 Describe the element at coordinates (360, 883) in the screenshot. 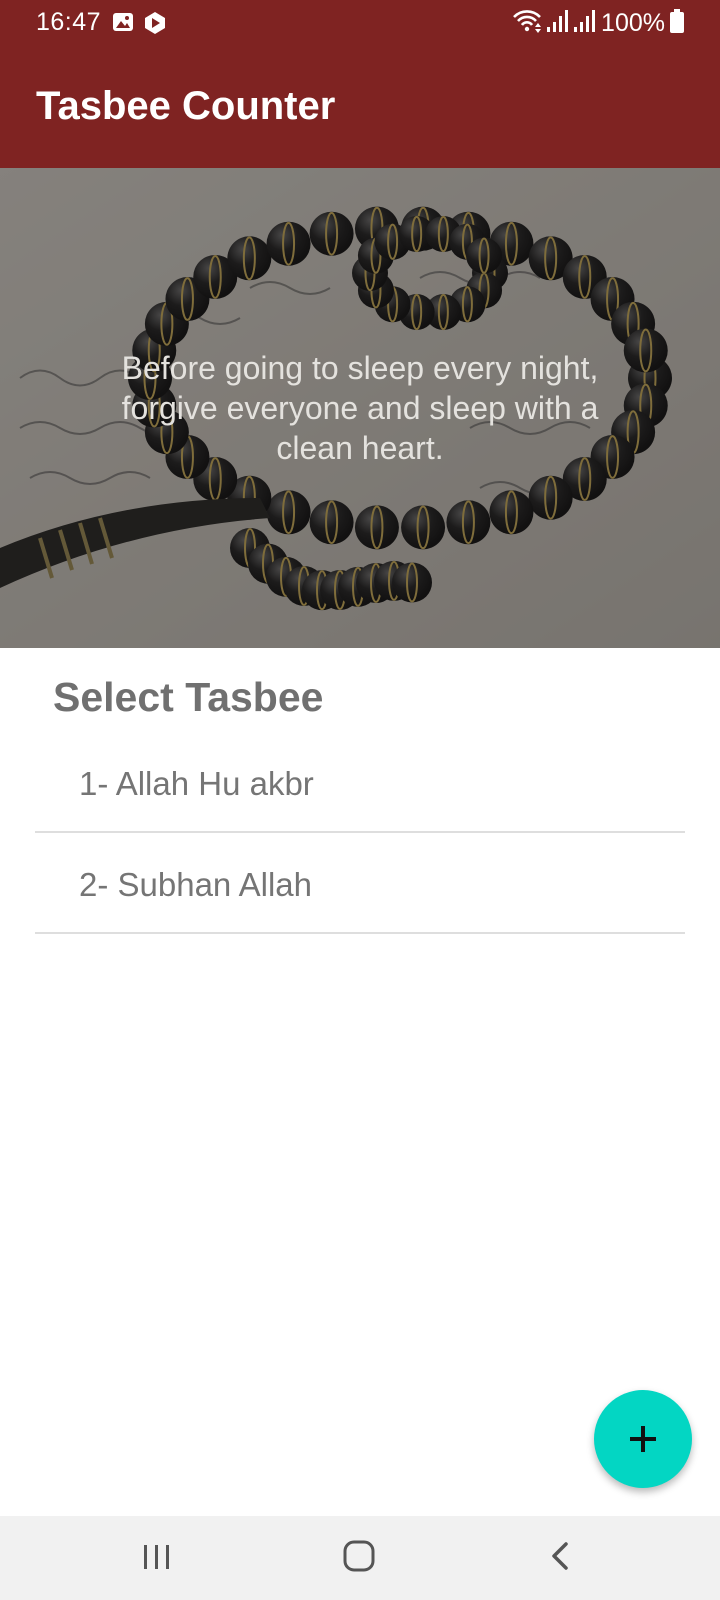

I see `list-item: 2- Subhan Allah` at that location.